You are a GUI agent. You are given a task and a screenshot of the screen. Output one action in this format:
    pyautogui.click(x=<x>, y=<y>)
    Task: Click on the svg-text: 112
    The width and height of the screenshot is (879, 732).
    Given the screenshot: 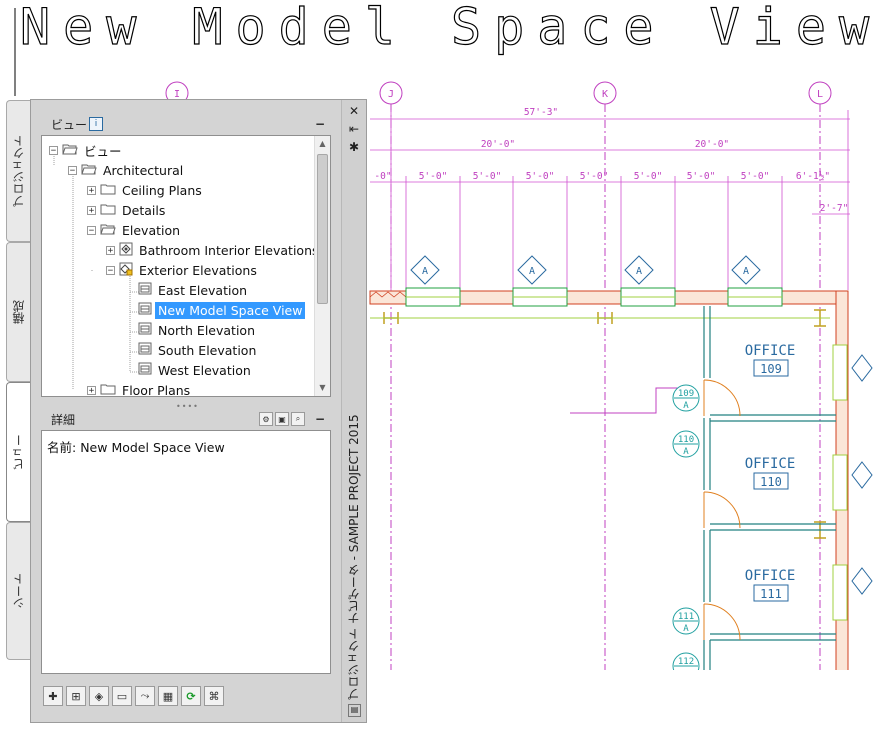 What is the action you would take?
    pyautogui.click(x=686, y=662)
    